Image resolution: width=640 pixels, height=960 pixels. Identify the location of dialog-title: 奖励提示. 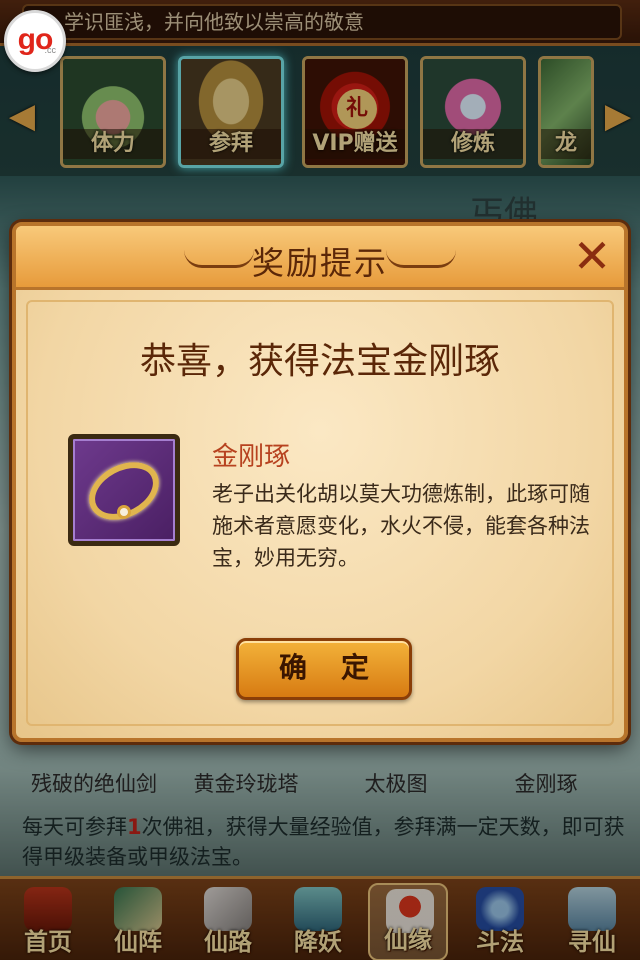
(319, 263).